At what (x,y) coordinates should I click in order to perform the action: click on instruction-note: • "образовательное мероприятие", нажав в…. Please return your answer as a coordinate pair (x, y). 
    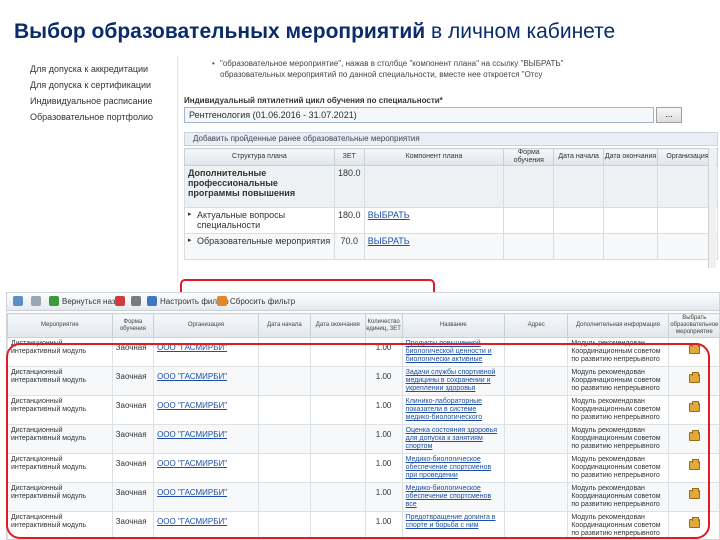
    Looking at the image, I should click on (466, 69).